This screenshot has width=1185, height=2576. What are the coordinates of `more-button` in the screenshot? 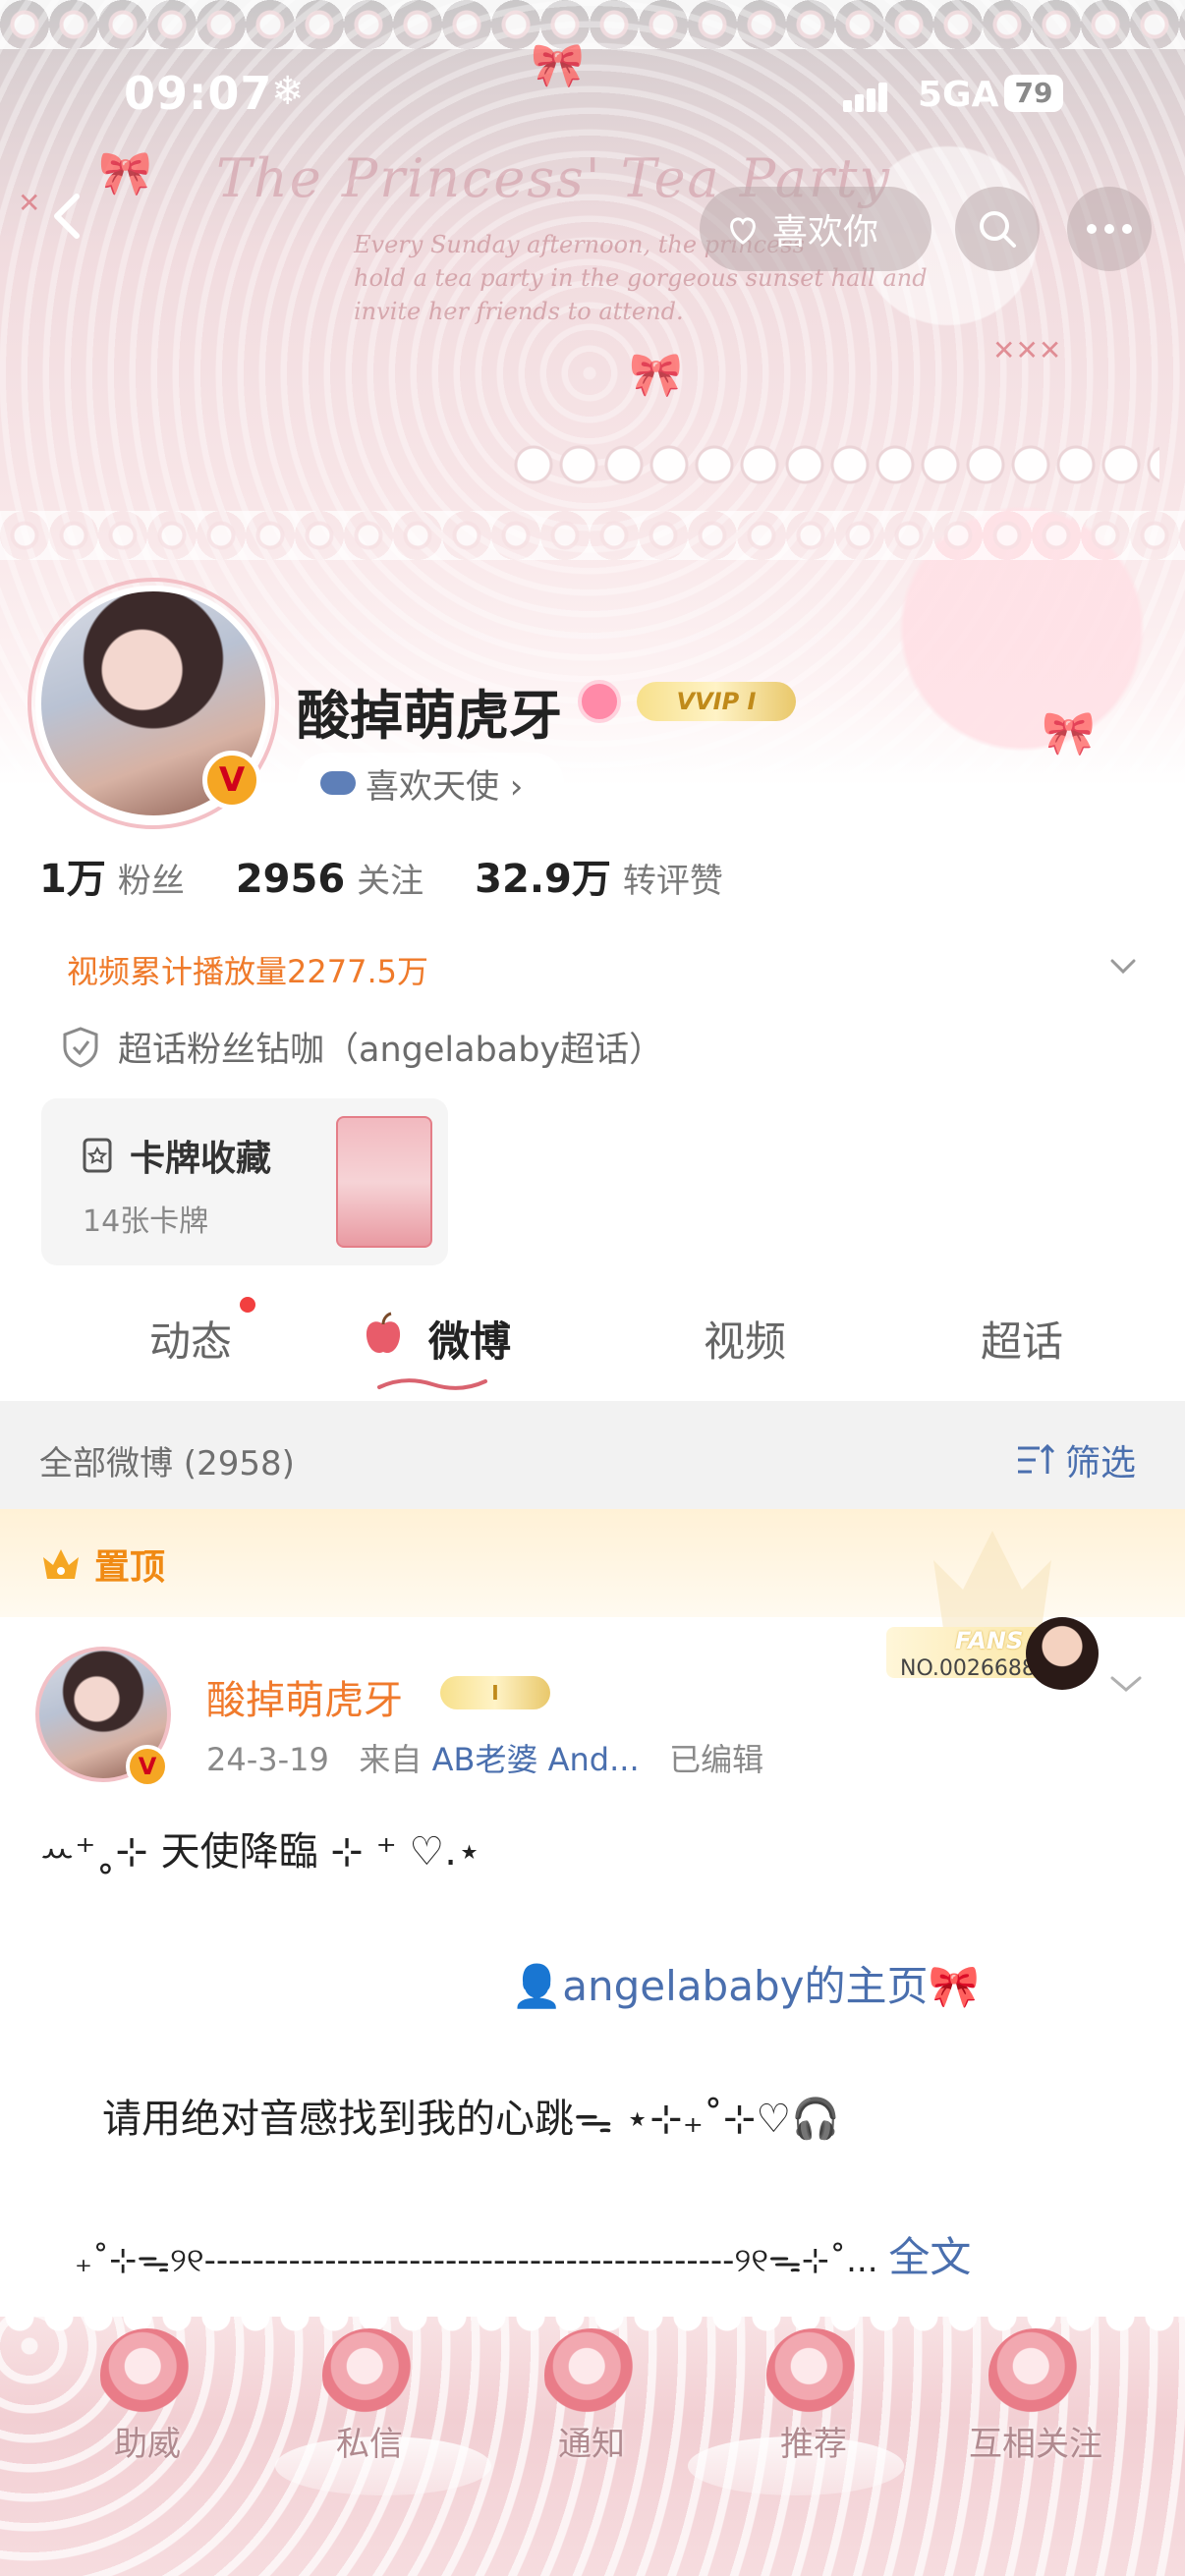 It's located at (1110, 229).